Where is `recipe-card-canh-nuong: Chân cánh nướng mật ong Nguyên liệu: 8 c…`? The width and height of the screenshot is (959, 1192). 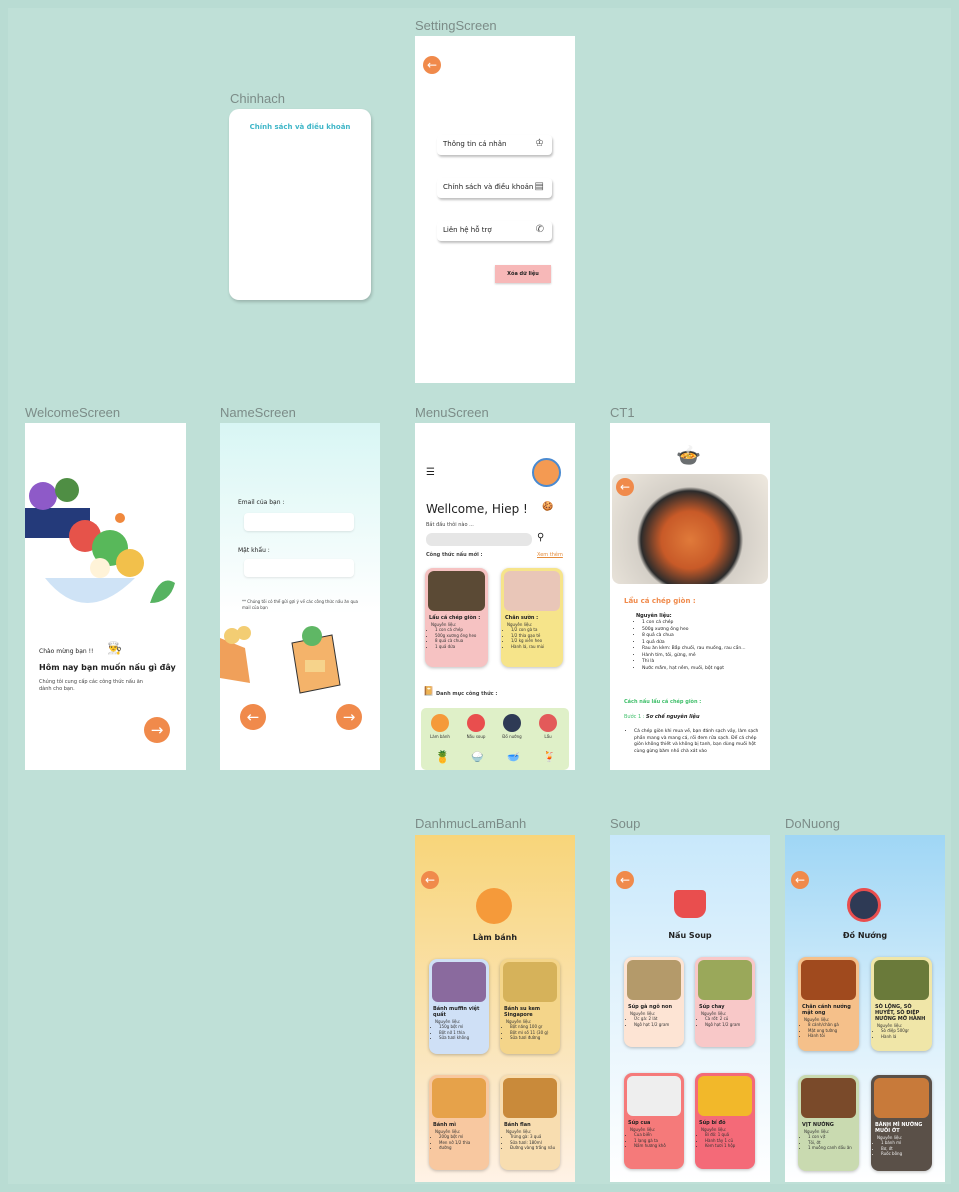
recipe-card-canh-nuong: Chân cánh nướng mật ong Nguyên liệu: 8 c… is located at coordinates (828, 1004).